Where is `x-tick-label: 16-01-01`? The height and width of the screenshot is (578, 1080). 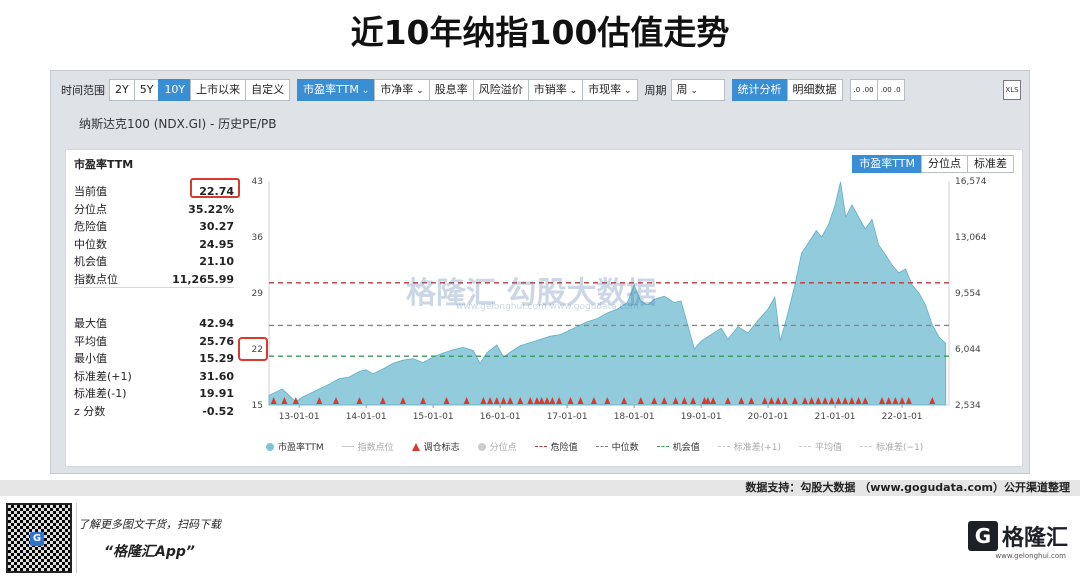 x-tick-label: 16-01-01 is located at coordinates (500, 417).